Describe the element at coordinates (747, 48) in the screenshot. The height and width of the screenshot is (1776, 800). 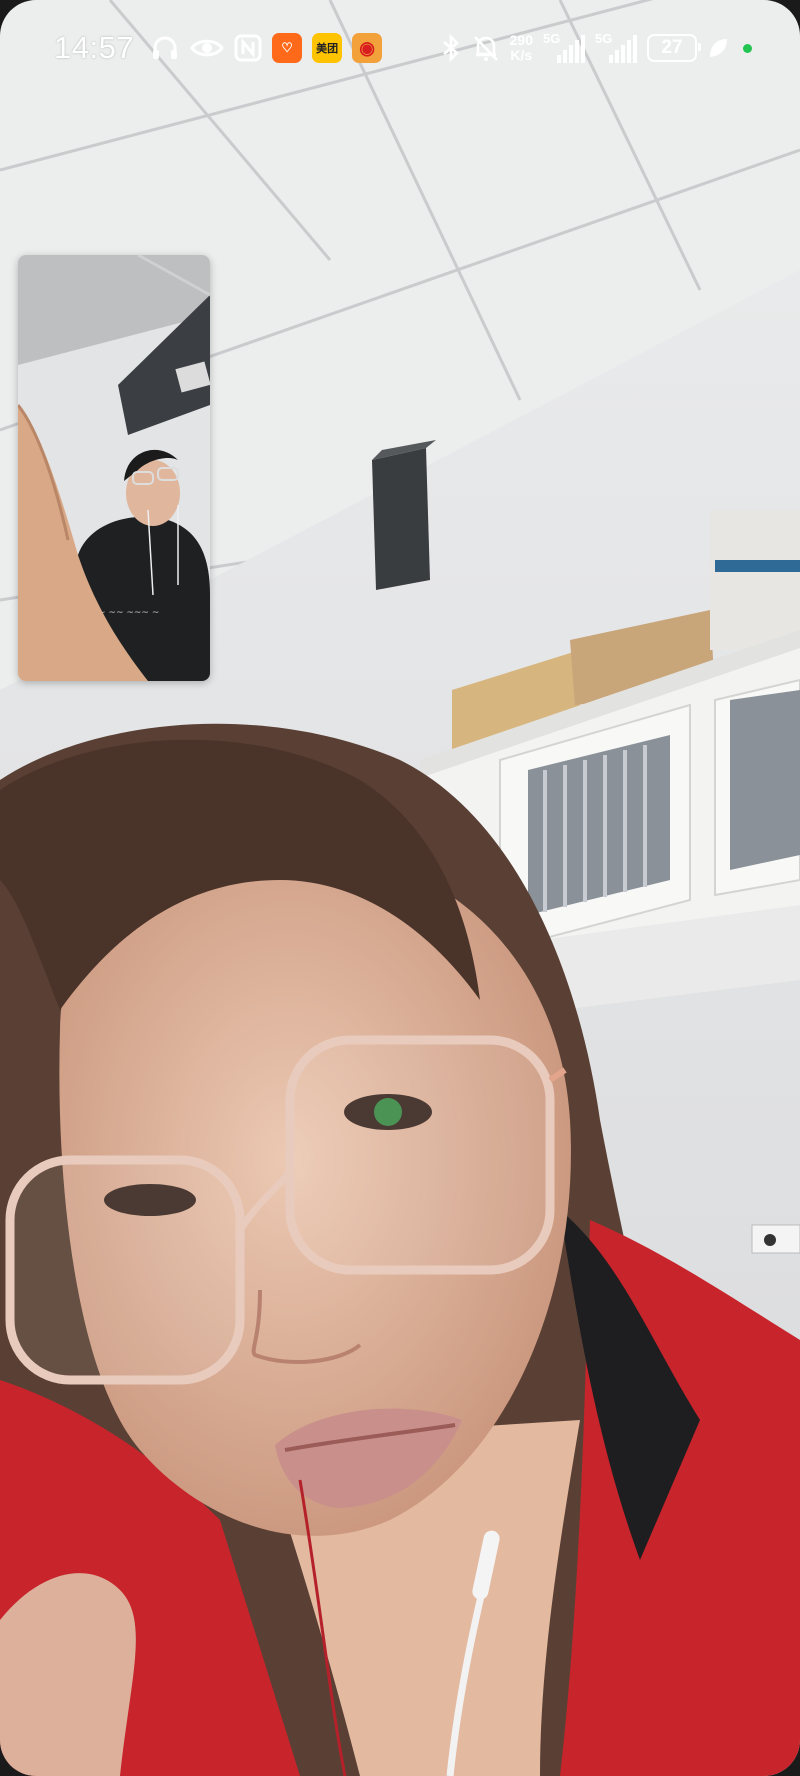
I see `privacy-indicator-dot` at that location.